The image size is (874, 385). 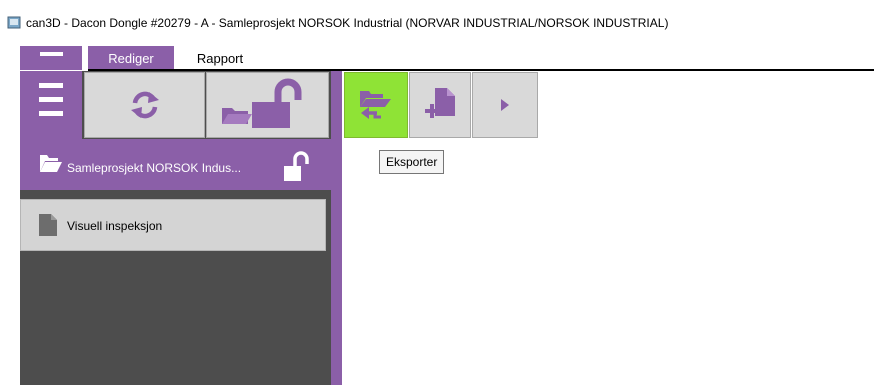 I want to click on unlock-folder-icon, so click(x=261, y=103).